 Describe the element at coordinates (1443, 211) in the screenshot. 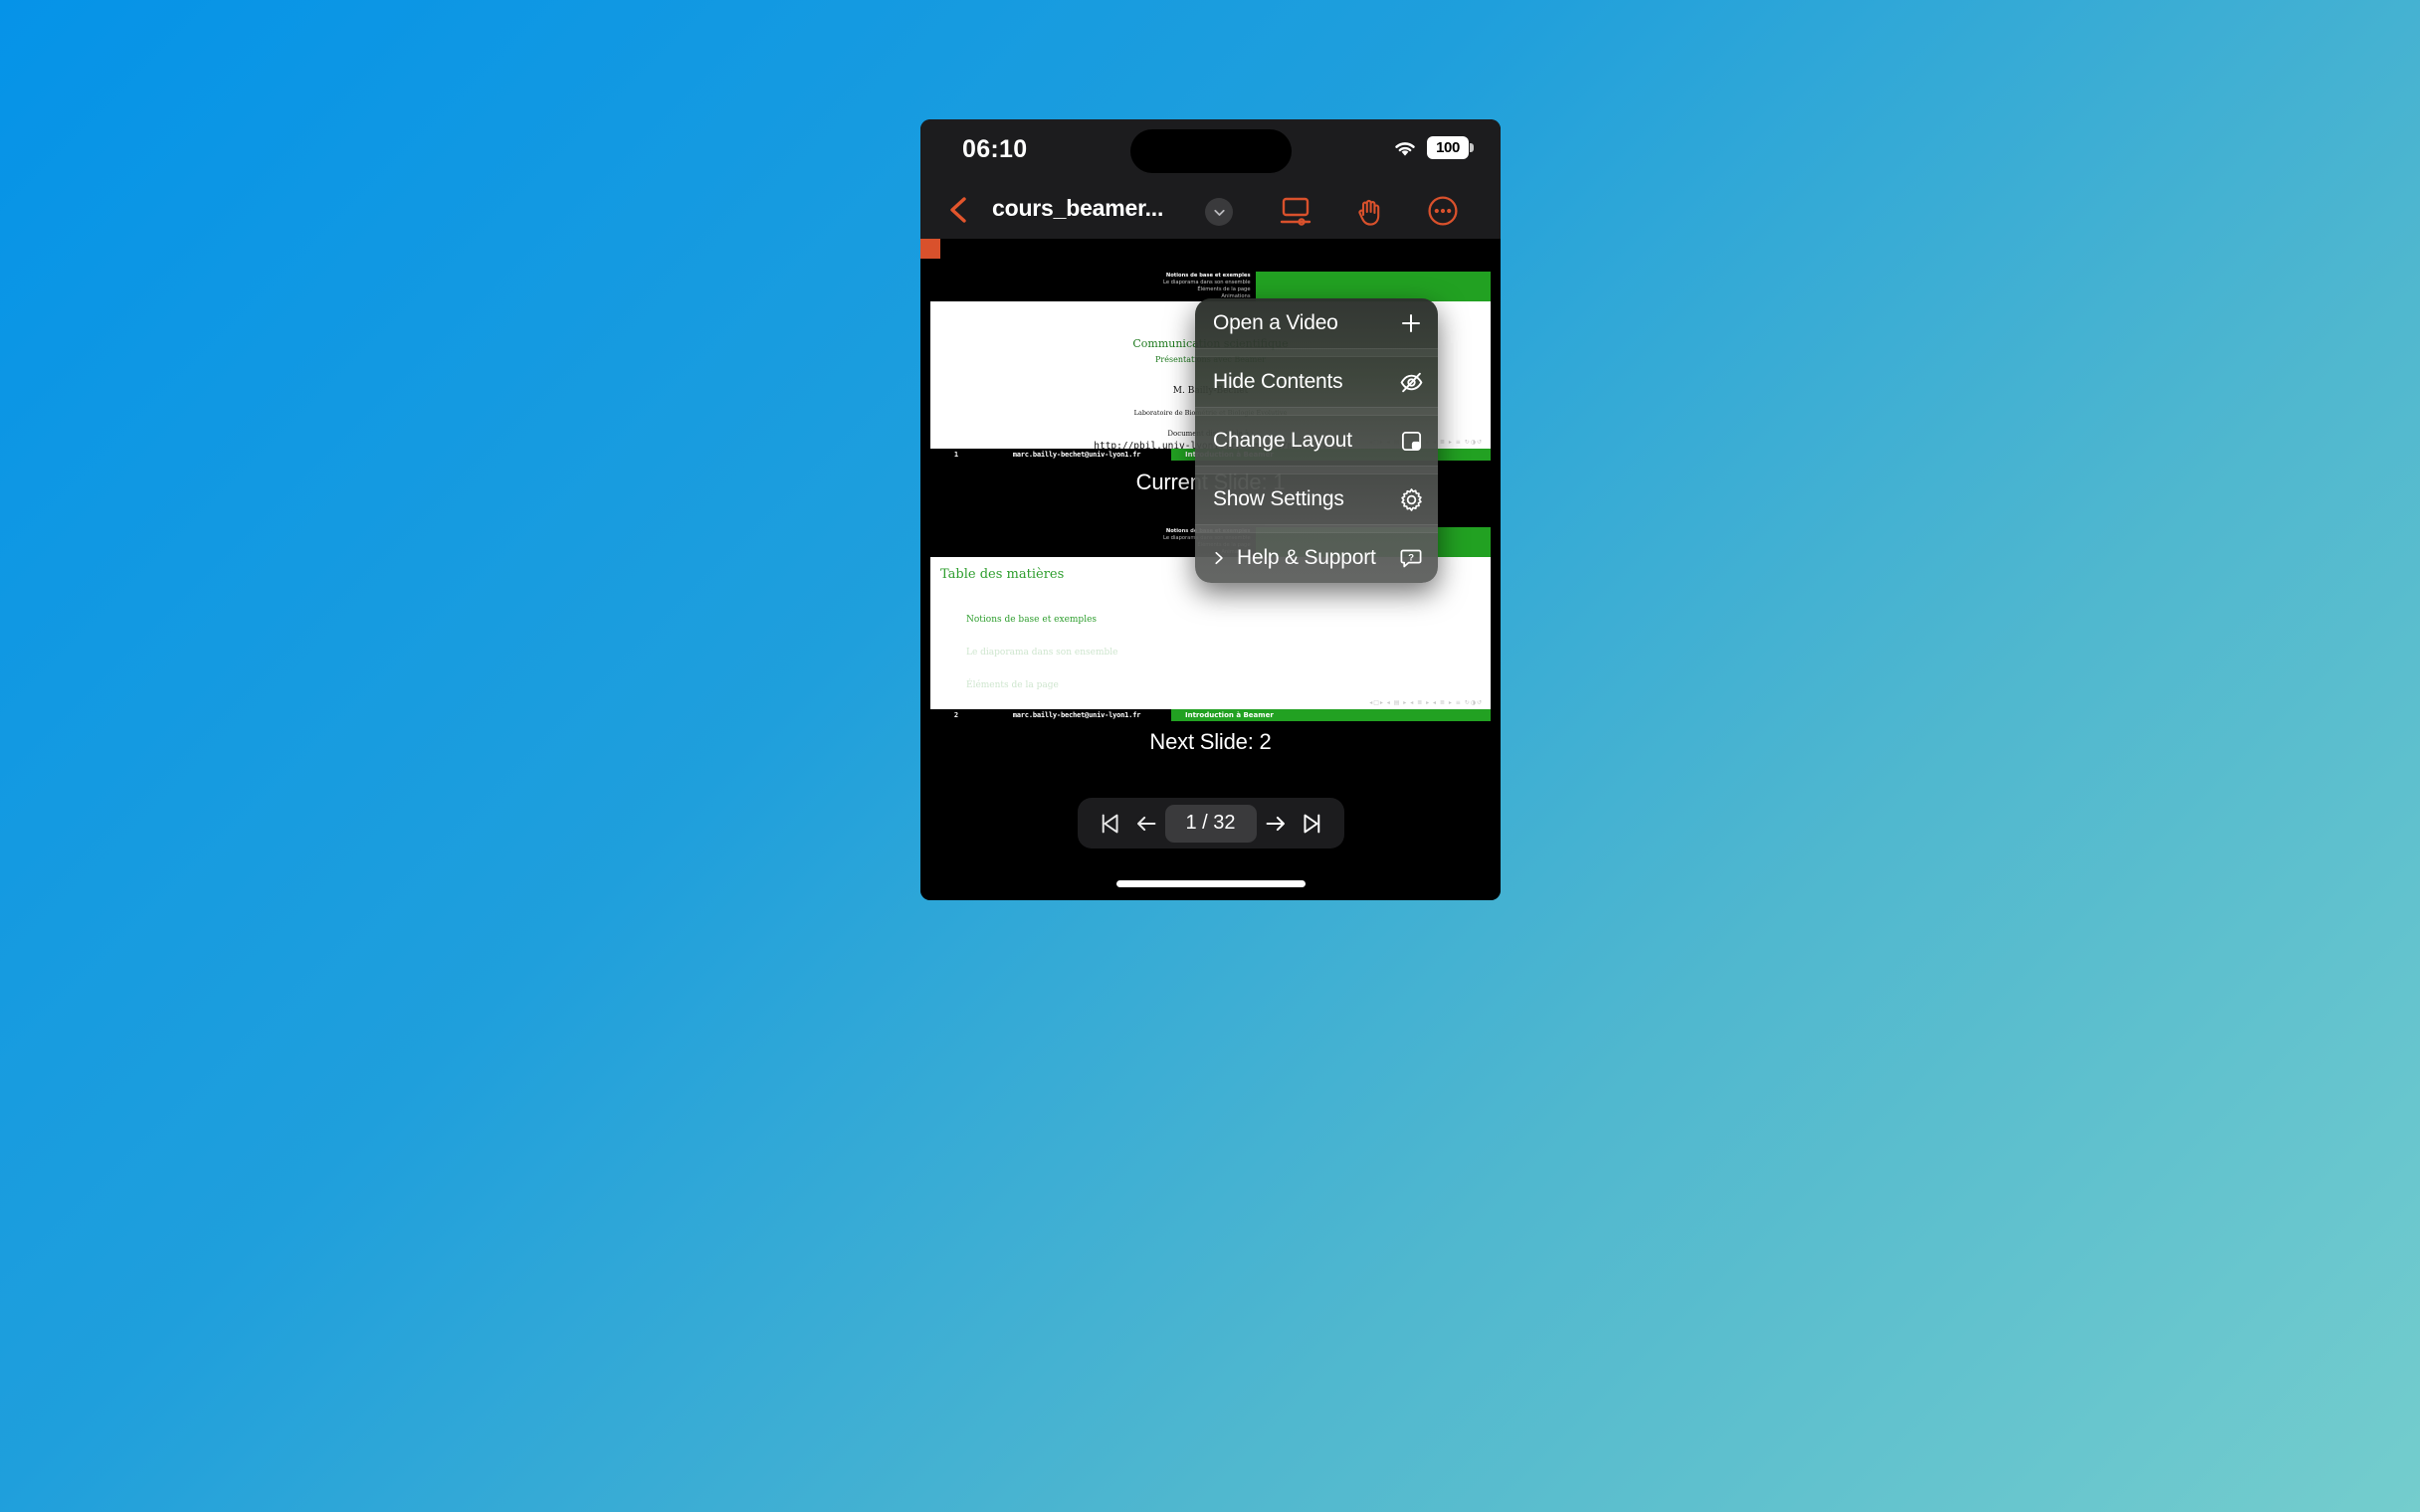

I see `ellipsis-circle-icon` at that location.